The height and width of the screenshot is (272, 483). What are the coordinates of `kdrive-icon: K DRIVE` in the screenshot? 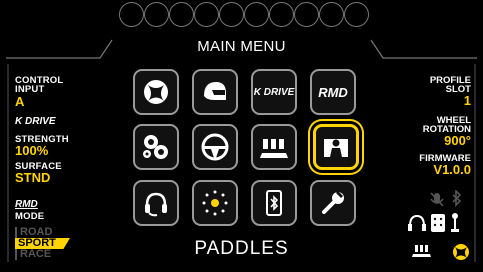 It's located at (274, 92).